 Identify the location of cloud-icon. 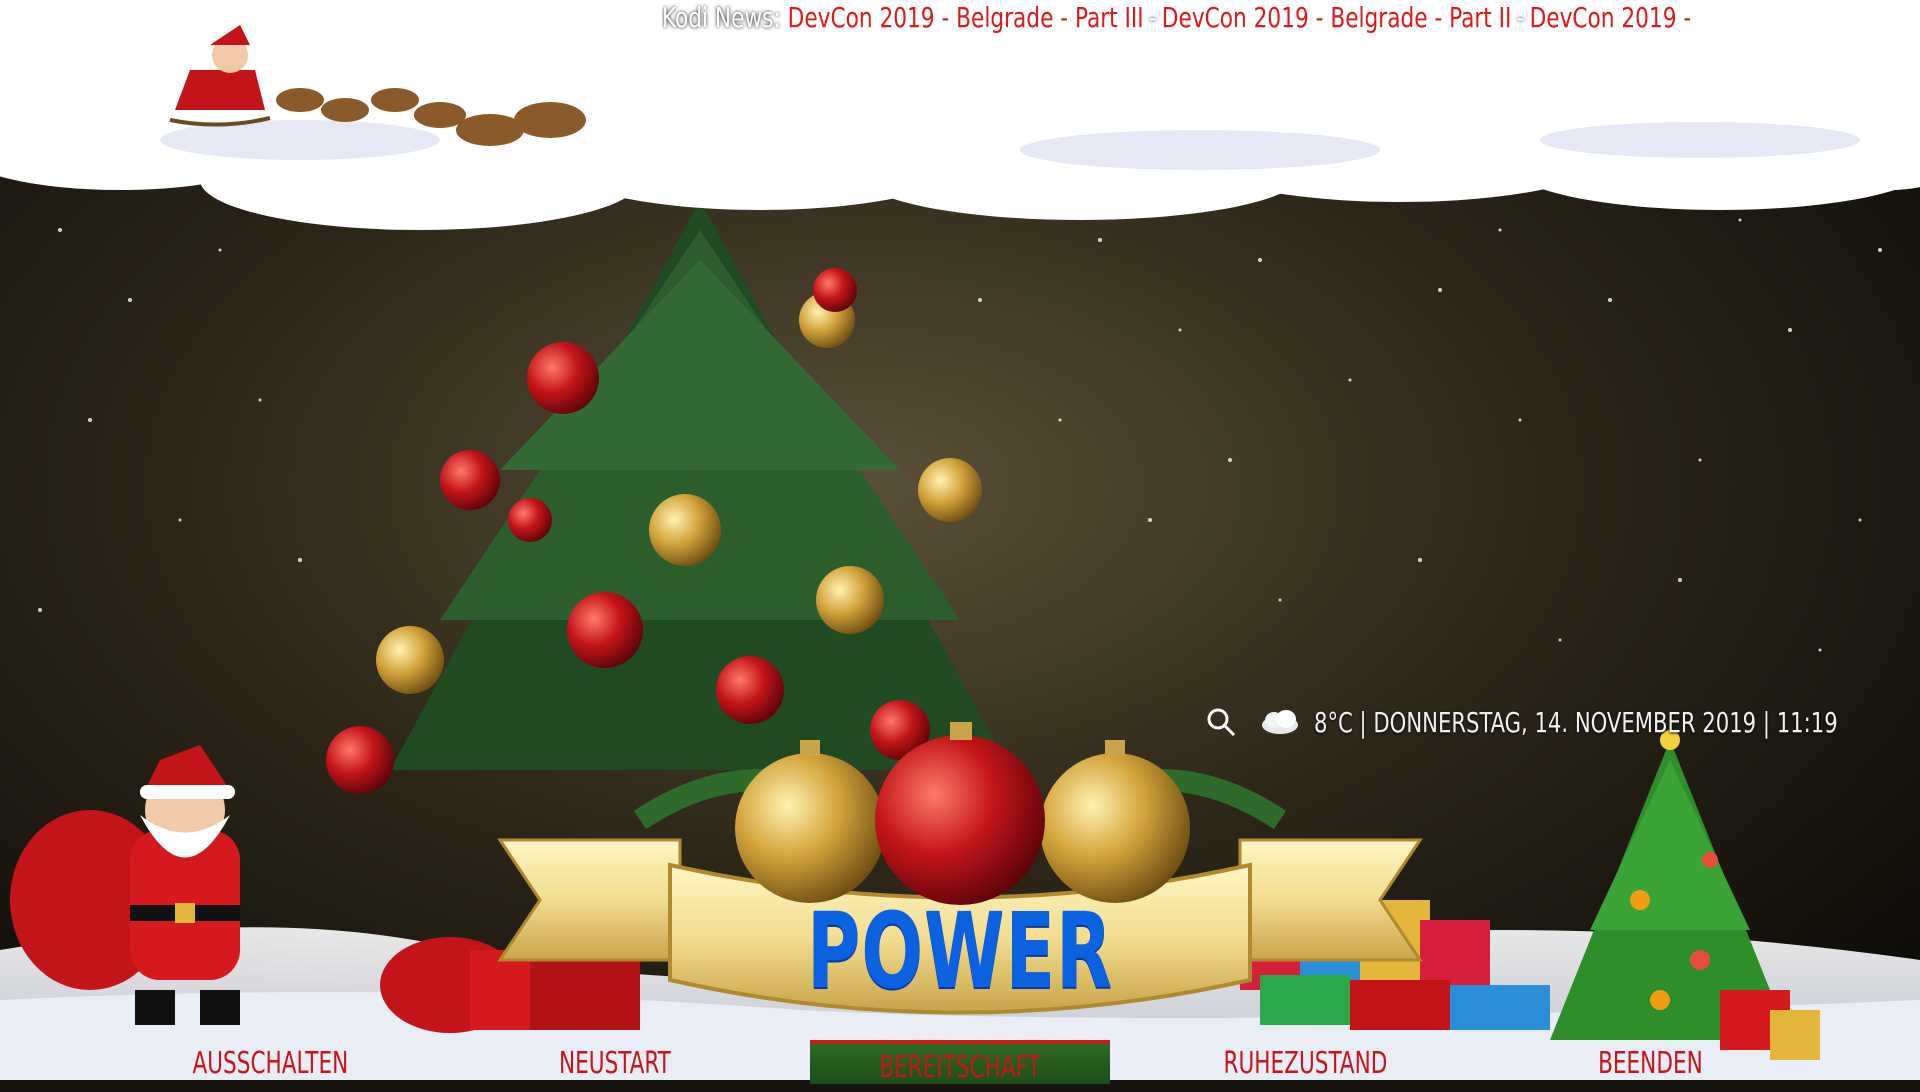
(1280, 722).